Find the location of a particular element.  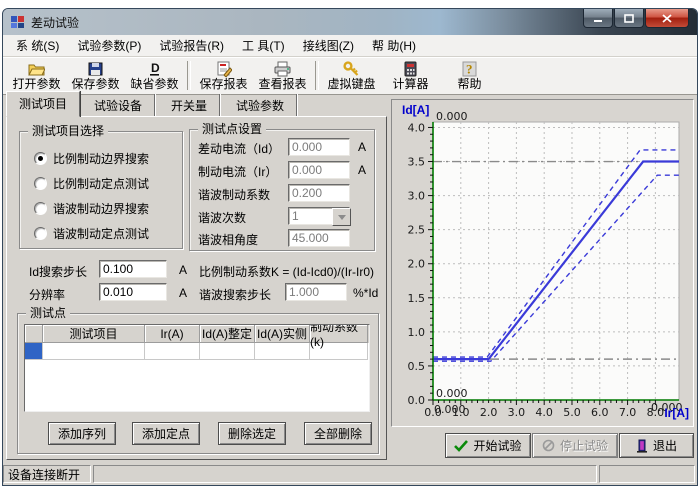

virtual-keyboard-button: 虚拟键盘 is located at coordinates (351, 75).